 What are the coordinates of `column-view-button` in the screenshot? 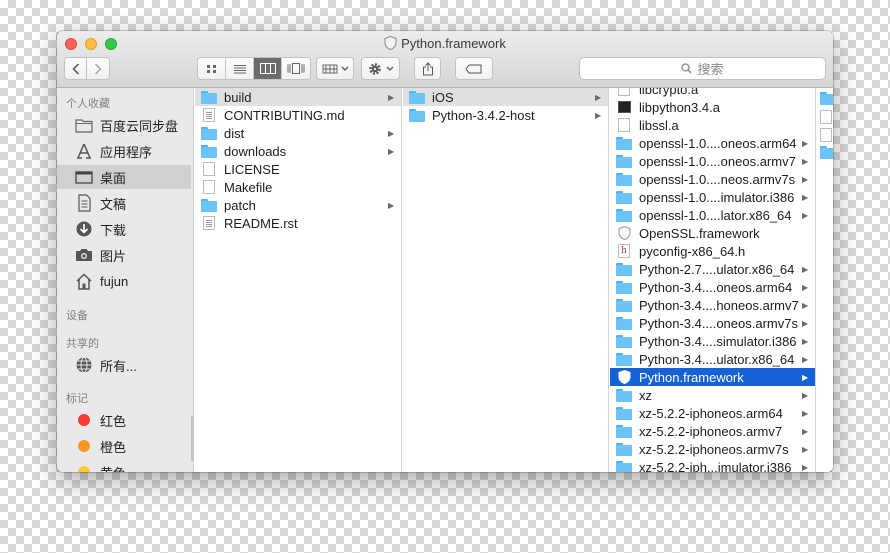 It's located at (268, 68).